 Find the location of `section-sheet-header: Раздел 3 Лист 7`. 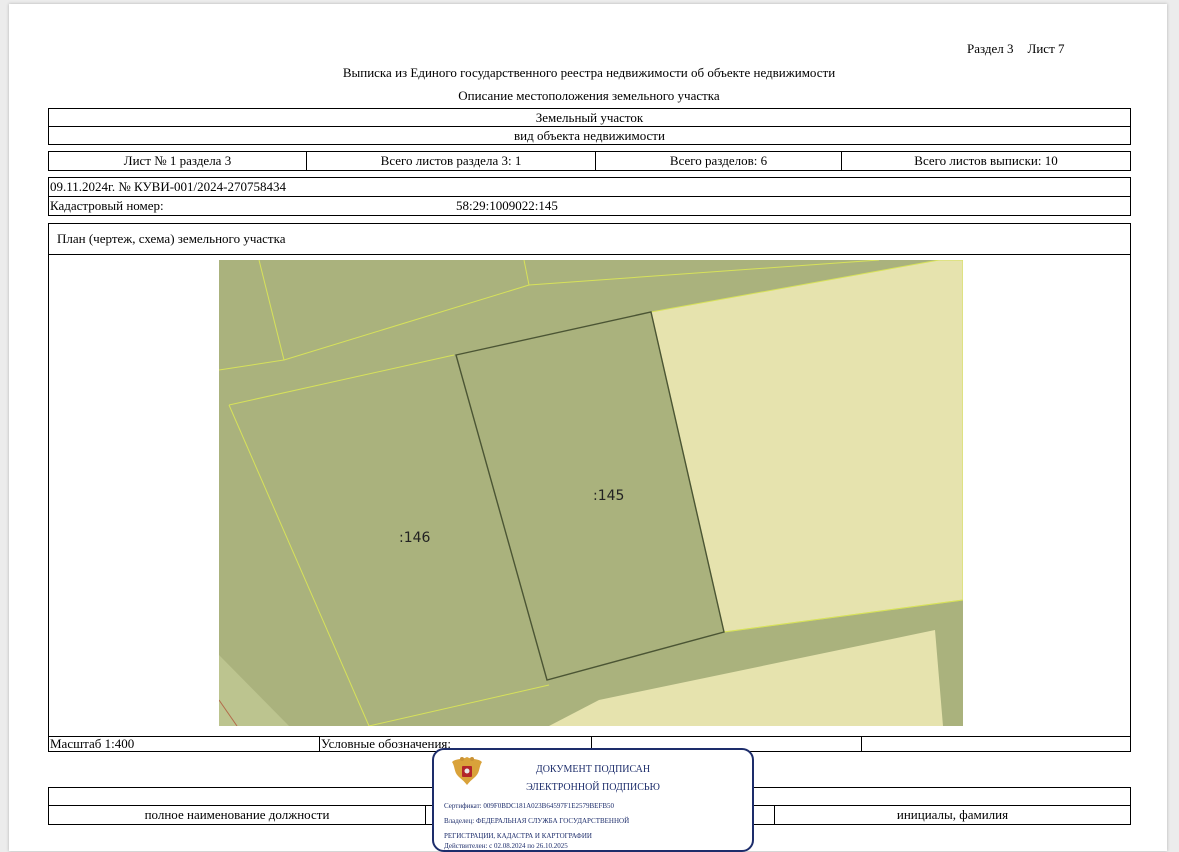

section-sheet-header: Раздел 3 Лист 7 is located at coordinates (1016, 49).